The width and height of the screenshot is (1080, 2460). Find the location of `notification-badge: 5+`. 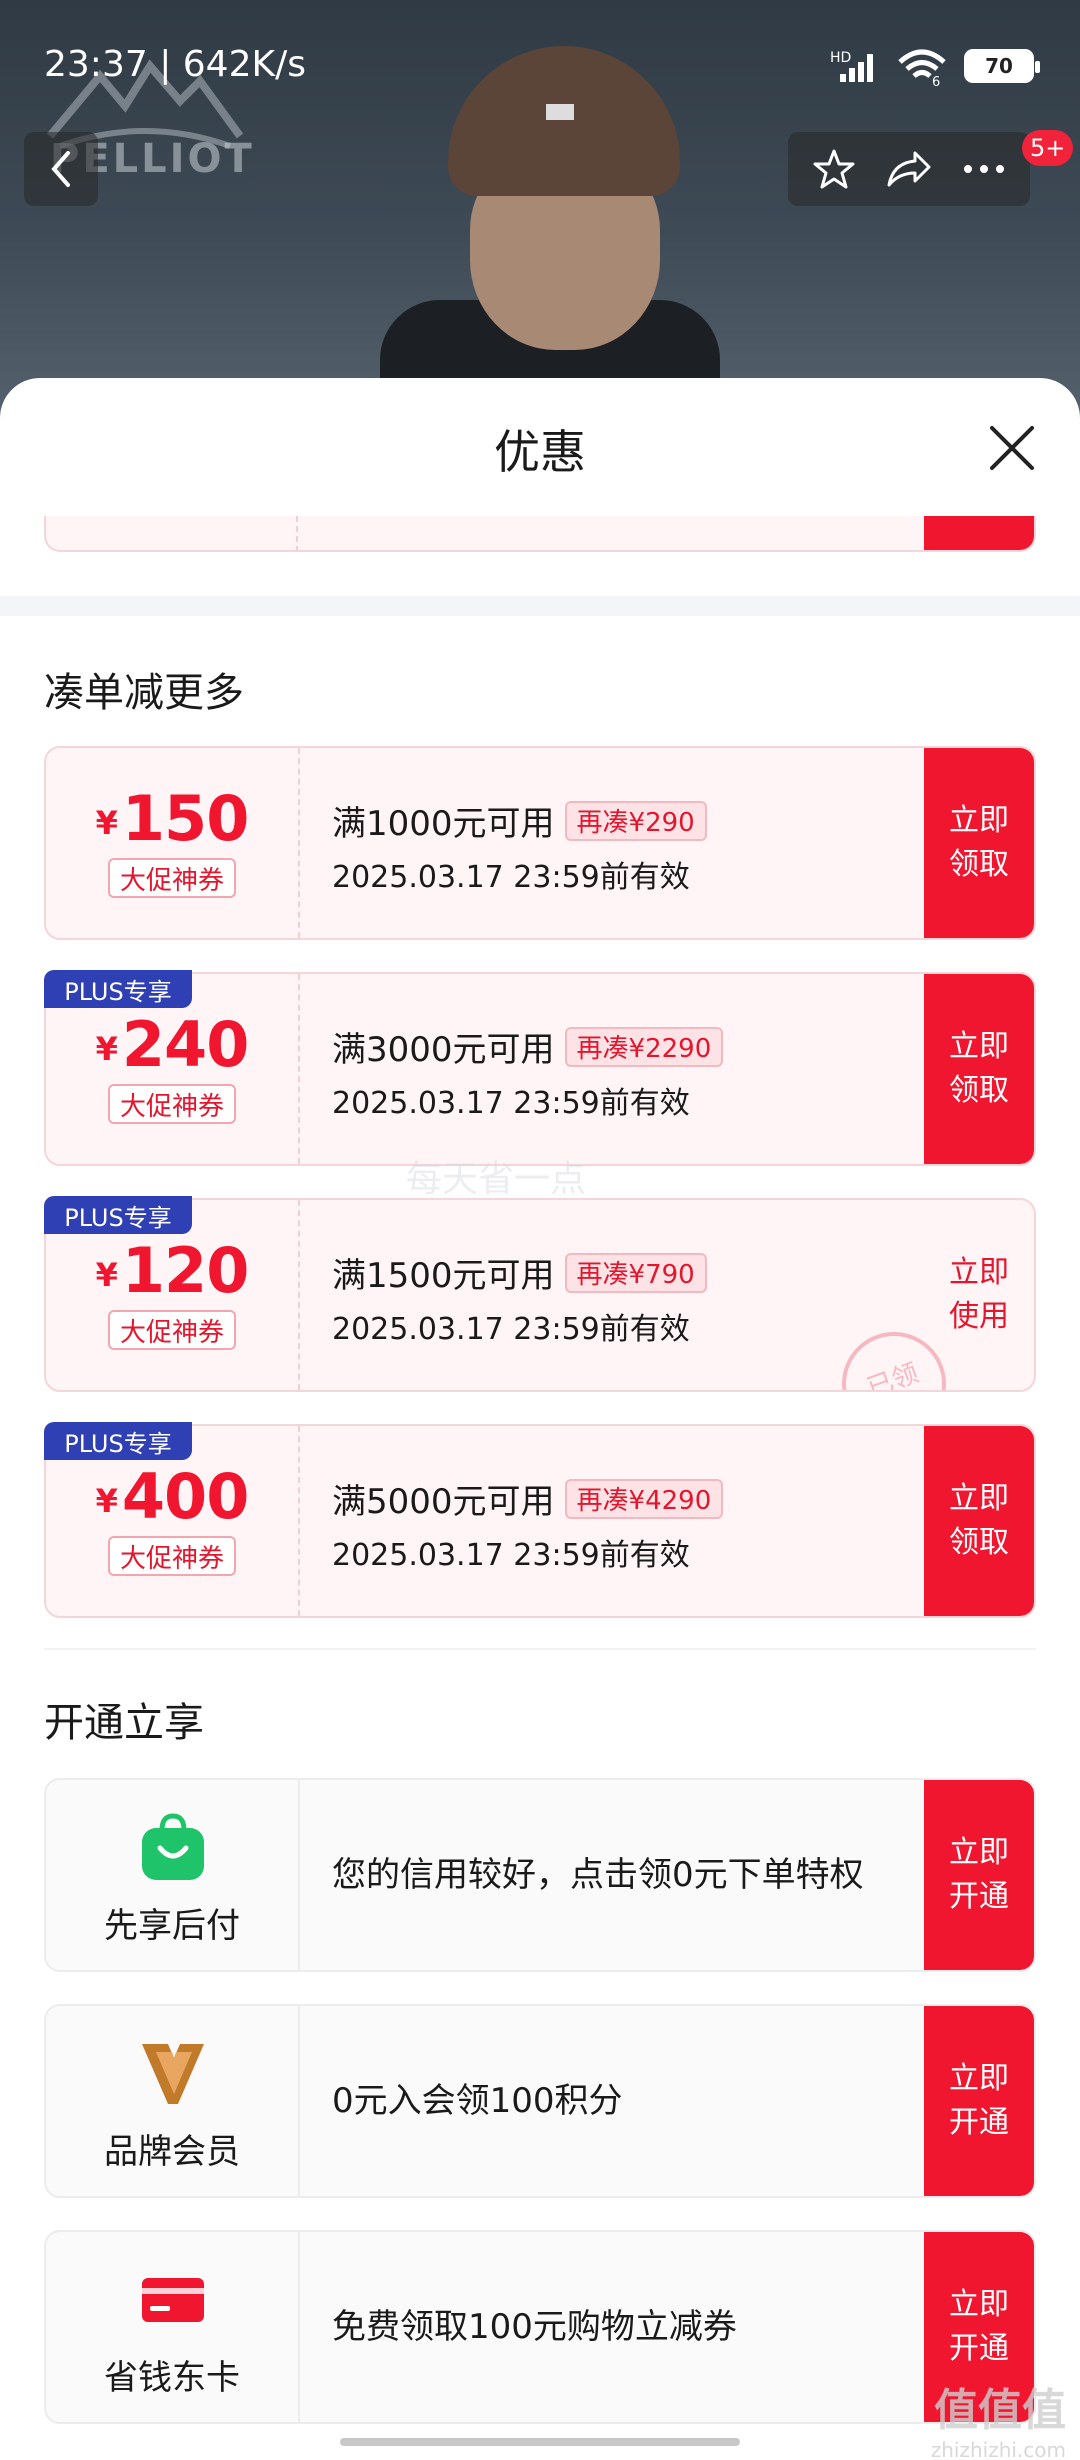

notification-badge: 5+ is located at coordinates (1048, 148).